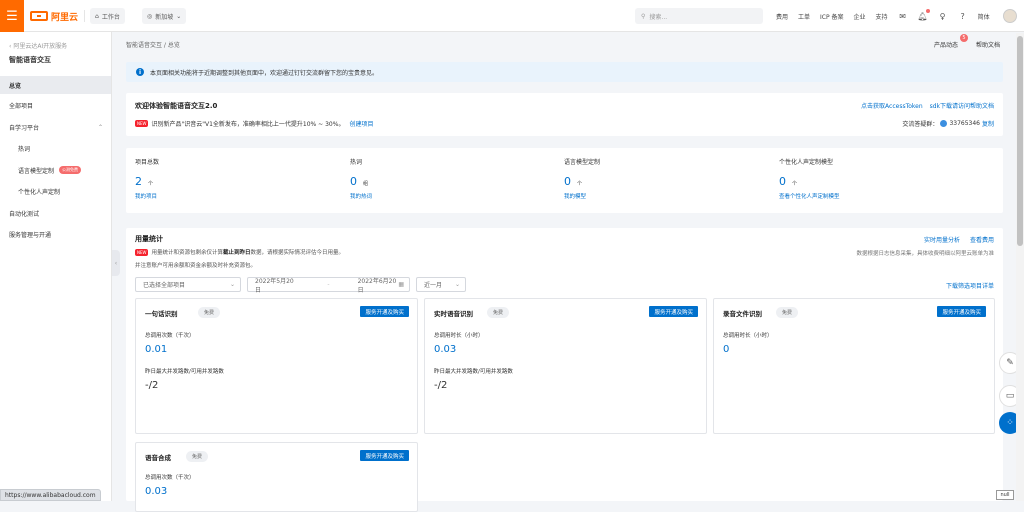 This screenshot has height=512, width=1024. Describe the element at coordinates (264, 73) in the screenshot. I see `notice-text: 本页面相关功能将于近期调整到其他页面中，欢迎通过钉钉交流群留下您的宝贵意见。` at that location.